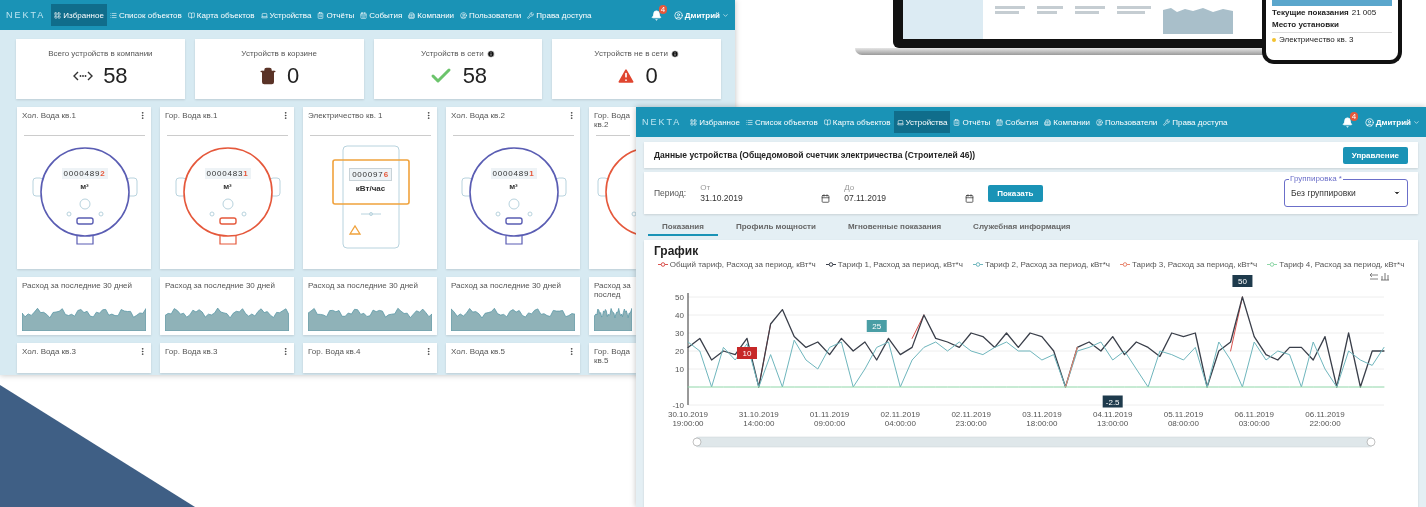 The width and height of the screenshot is (1426, 507). What do you see at coordinates (1385, 276) in the screenshot?
I see `bar-chart-icon` at bounding box center [1385, 276].